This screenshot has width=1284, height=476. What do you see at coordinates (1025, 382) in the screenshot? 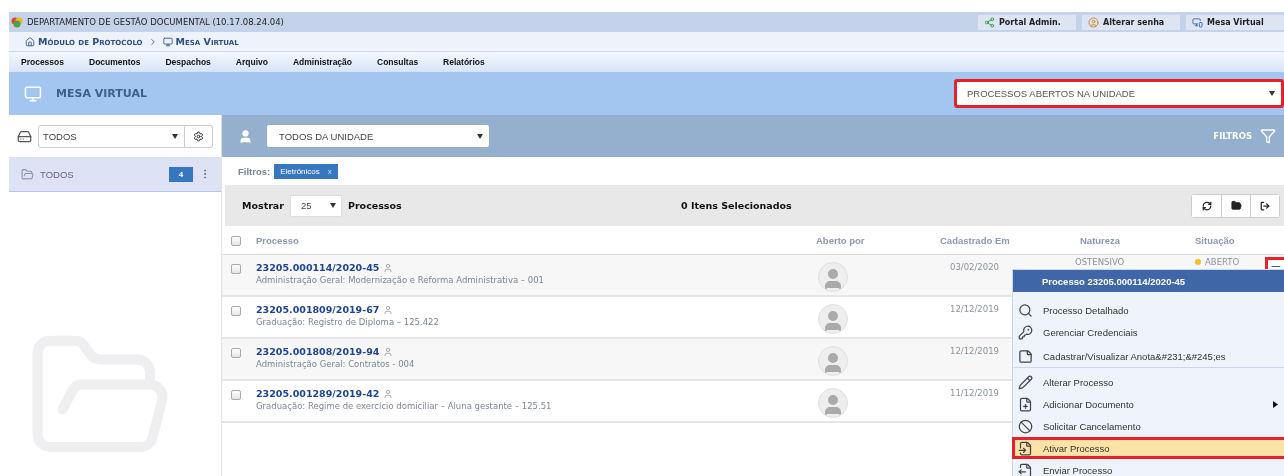
I see `pencil-icon` at bounding box center [1025, 382].